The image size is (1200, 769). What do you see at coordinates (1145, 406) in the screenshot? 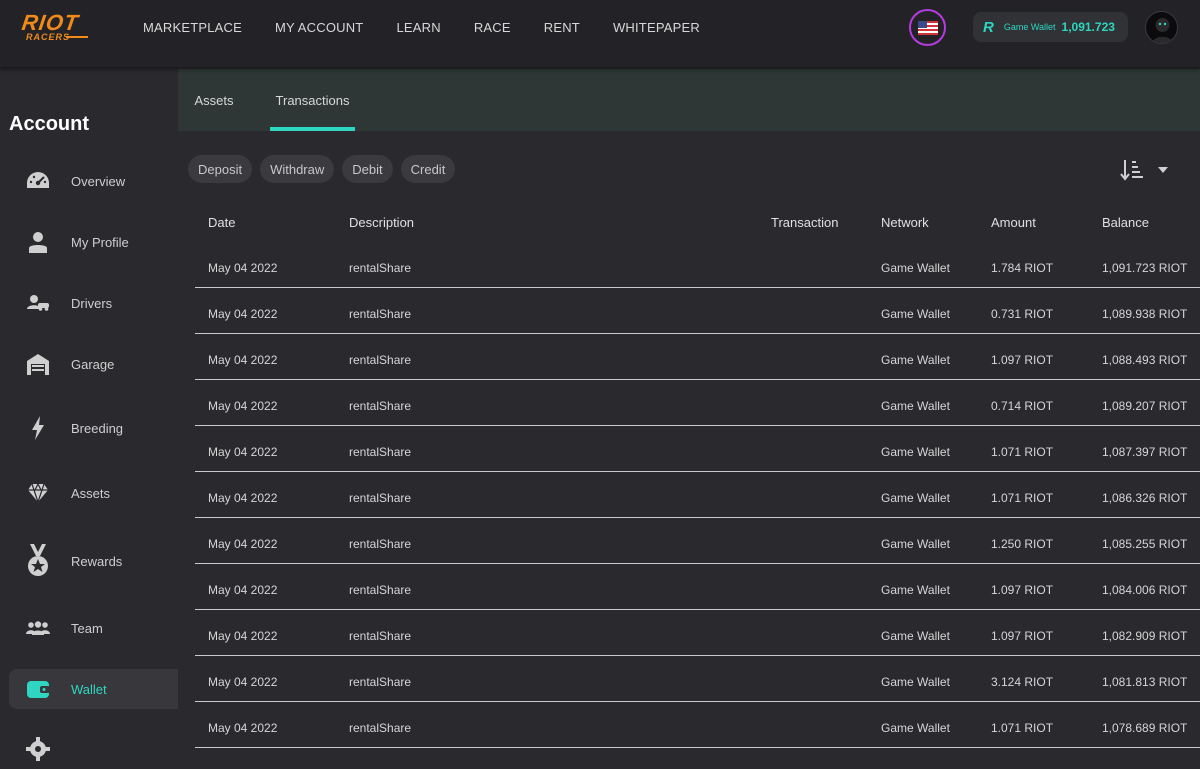
I see `cell-balance: 1,089.207 RIOT` at bounding box center [1145, 406].